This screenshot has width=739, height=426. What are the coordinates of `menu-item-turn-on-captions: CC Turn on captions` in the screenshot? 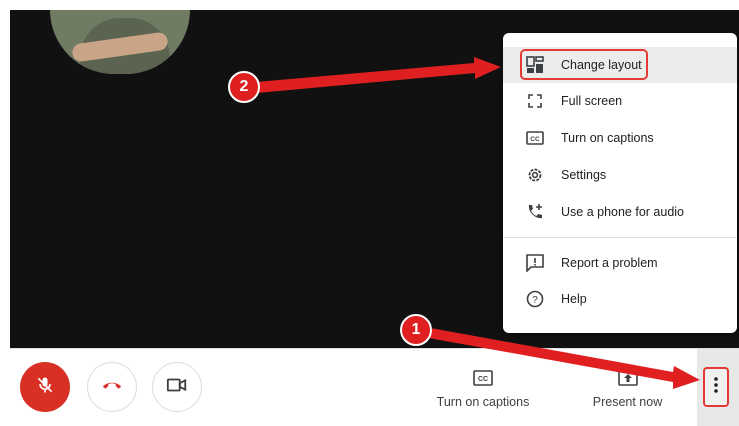 It's located at (620, 138).